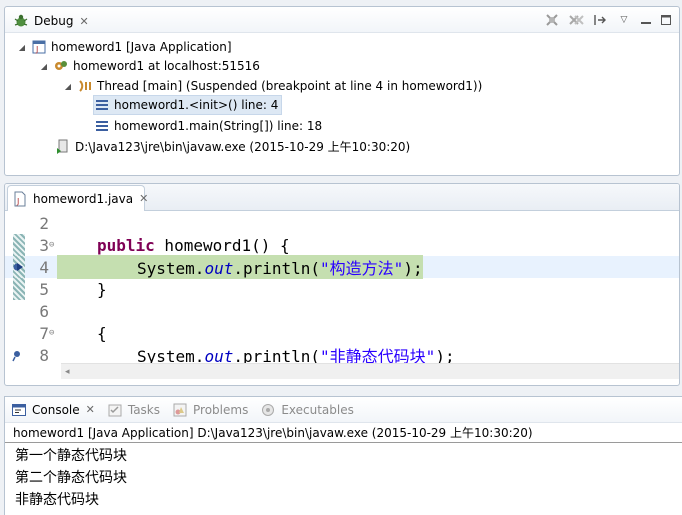 Image resolution: width=682 pixels, height=515 pixels. What do you see at coordinates (102, 333) in the screenshot?
I see `code-text: {` at bounding box center [102, 333].